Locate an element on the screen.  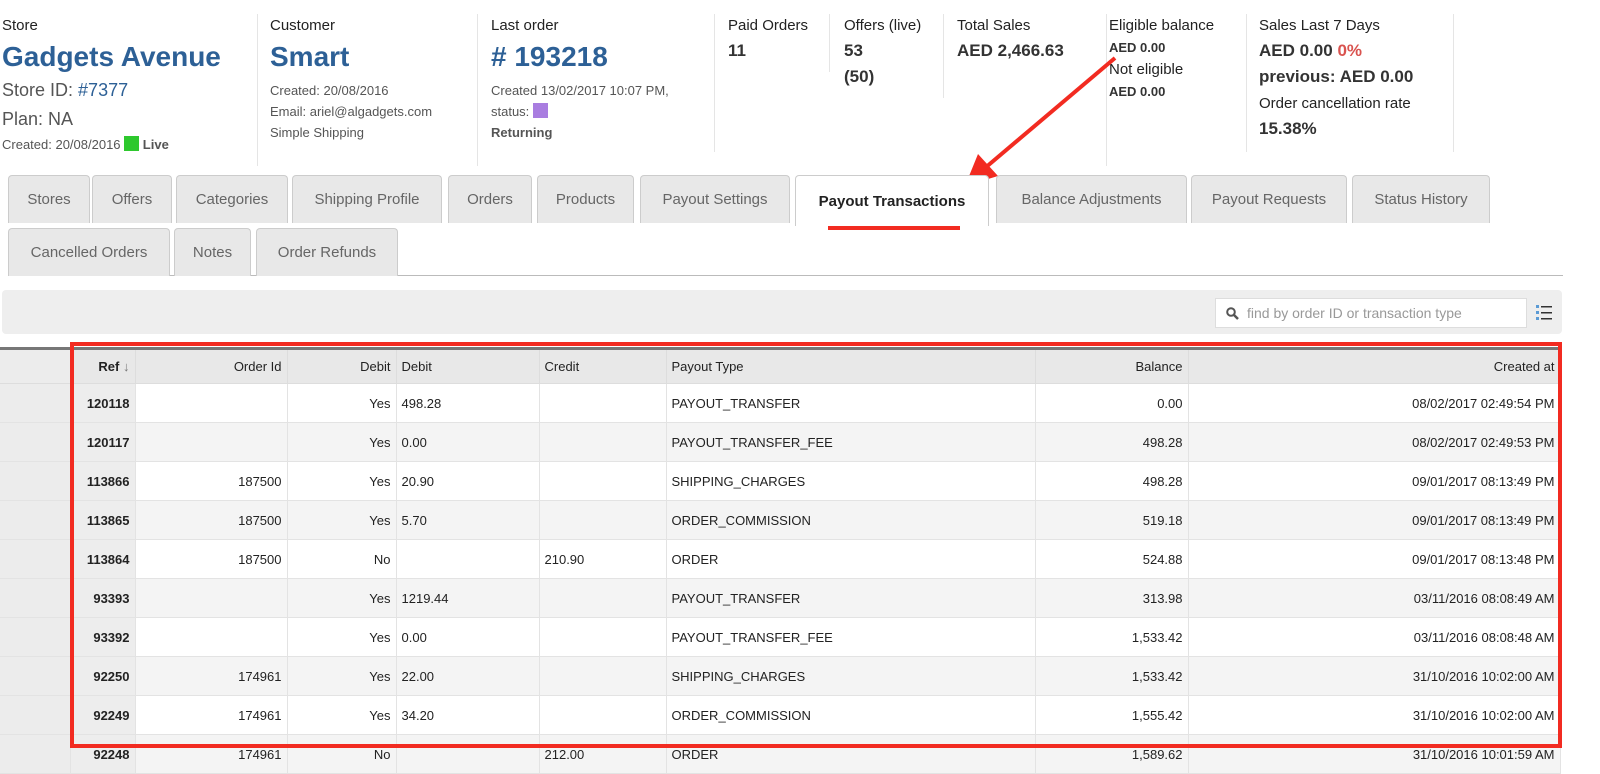
tab-balance-adjustments: Balance Adjustments is located at coordinates (1091, 199).